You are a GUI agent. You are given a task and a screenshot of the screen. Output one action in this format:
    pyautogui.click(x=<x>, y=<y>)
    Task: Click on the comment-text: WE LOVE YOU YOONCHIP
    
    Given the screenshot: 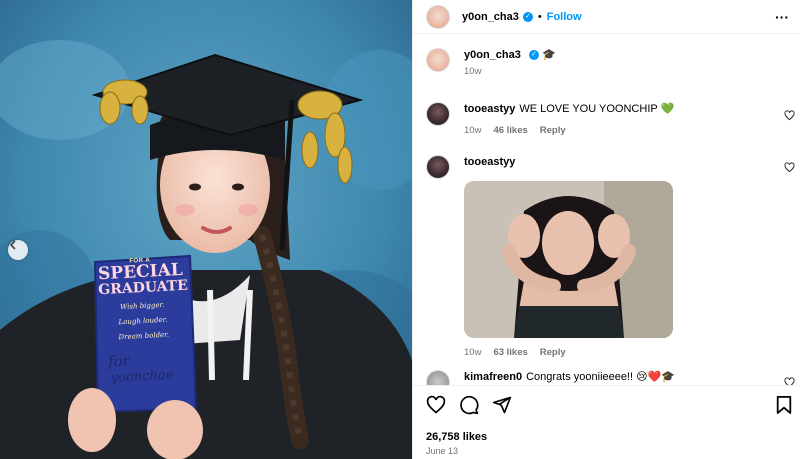 What is the action you would take?
    pyautogui.click(x=588, y=109)
    